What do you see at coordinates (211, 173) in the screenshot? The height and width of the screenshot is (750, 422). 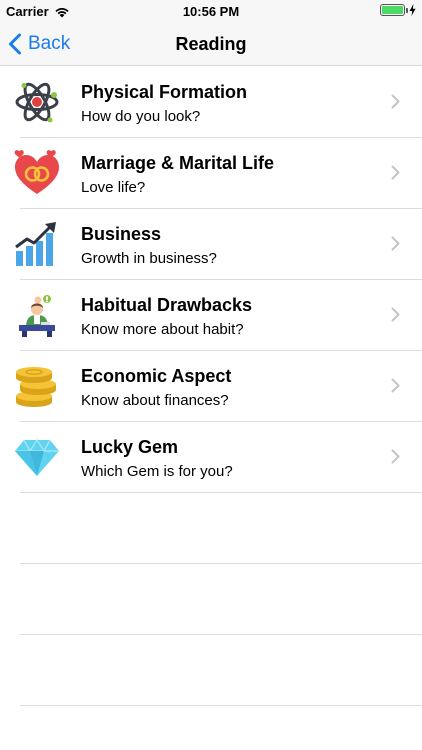 I see `list-item-marriage: Marriage & Marital Life Love life?` at bounding box center [211, 173].